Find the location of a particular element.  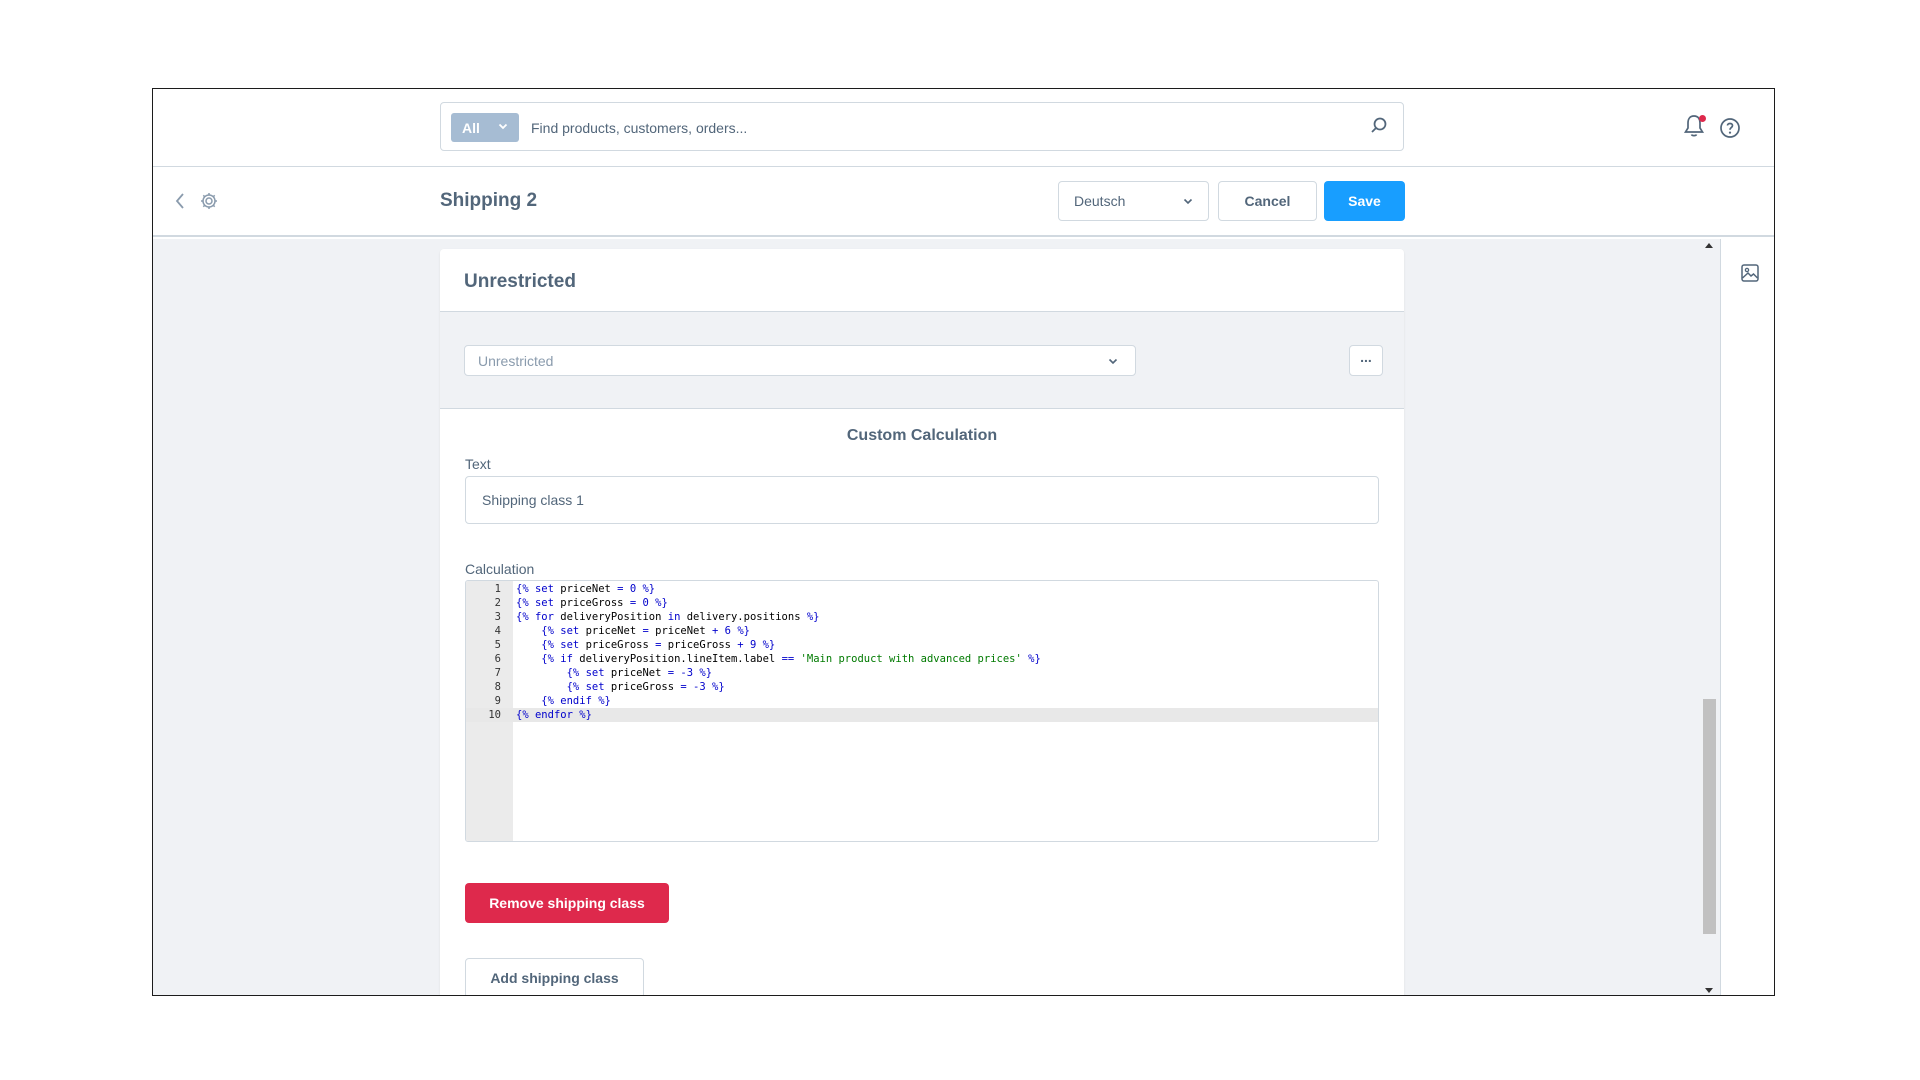

line-number: 7 is located at coordinates (497, 673).